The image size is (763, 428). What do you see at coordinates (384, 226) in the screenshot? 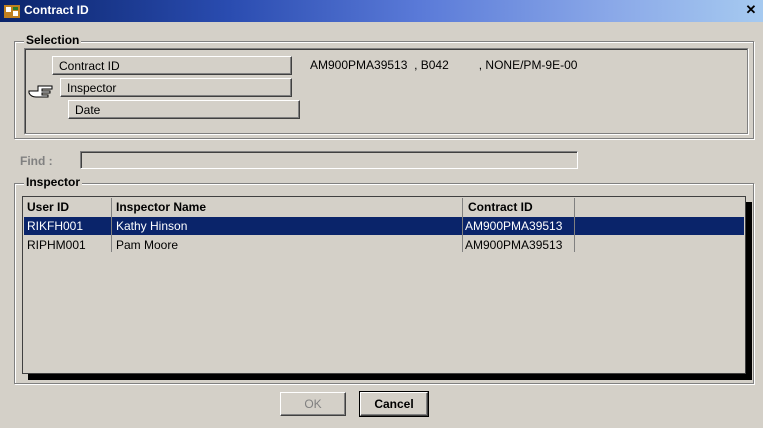
I see `table-row: RIKFH001 Kathy Hinson AM900PMA39513` at bounding box center [384, 226].